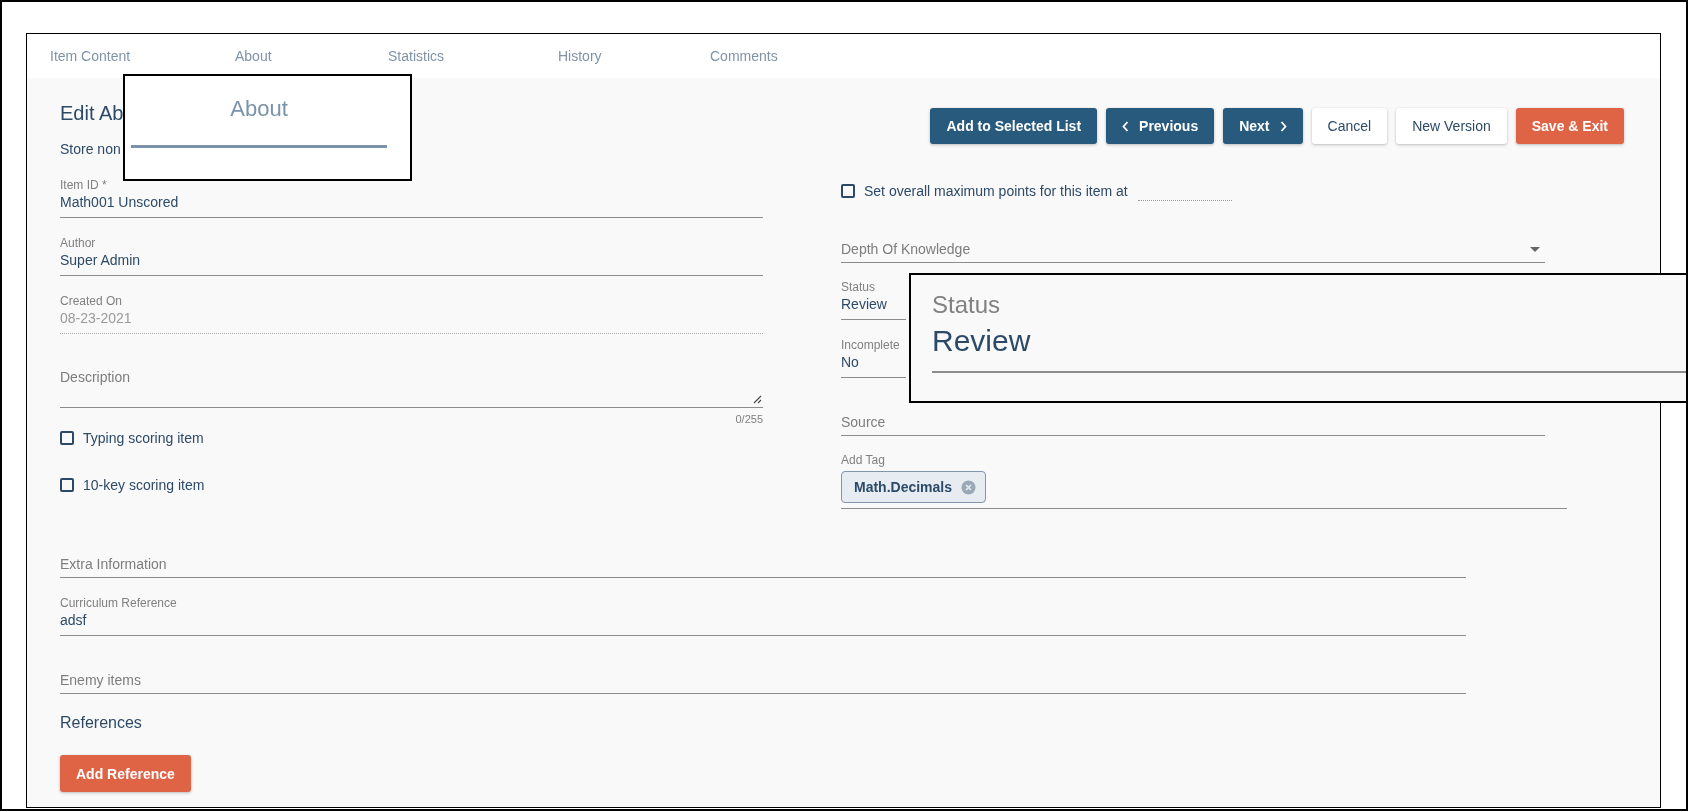 The image size is (1688, 811). I want to click on text-field: Status Review, so click(873, 300).